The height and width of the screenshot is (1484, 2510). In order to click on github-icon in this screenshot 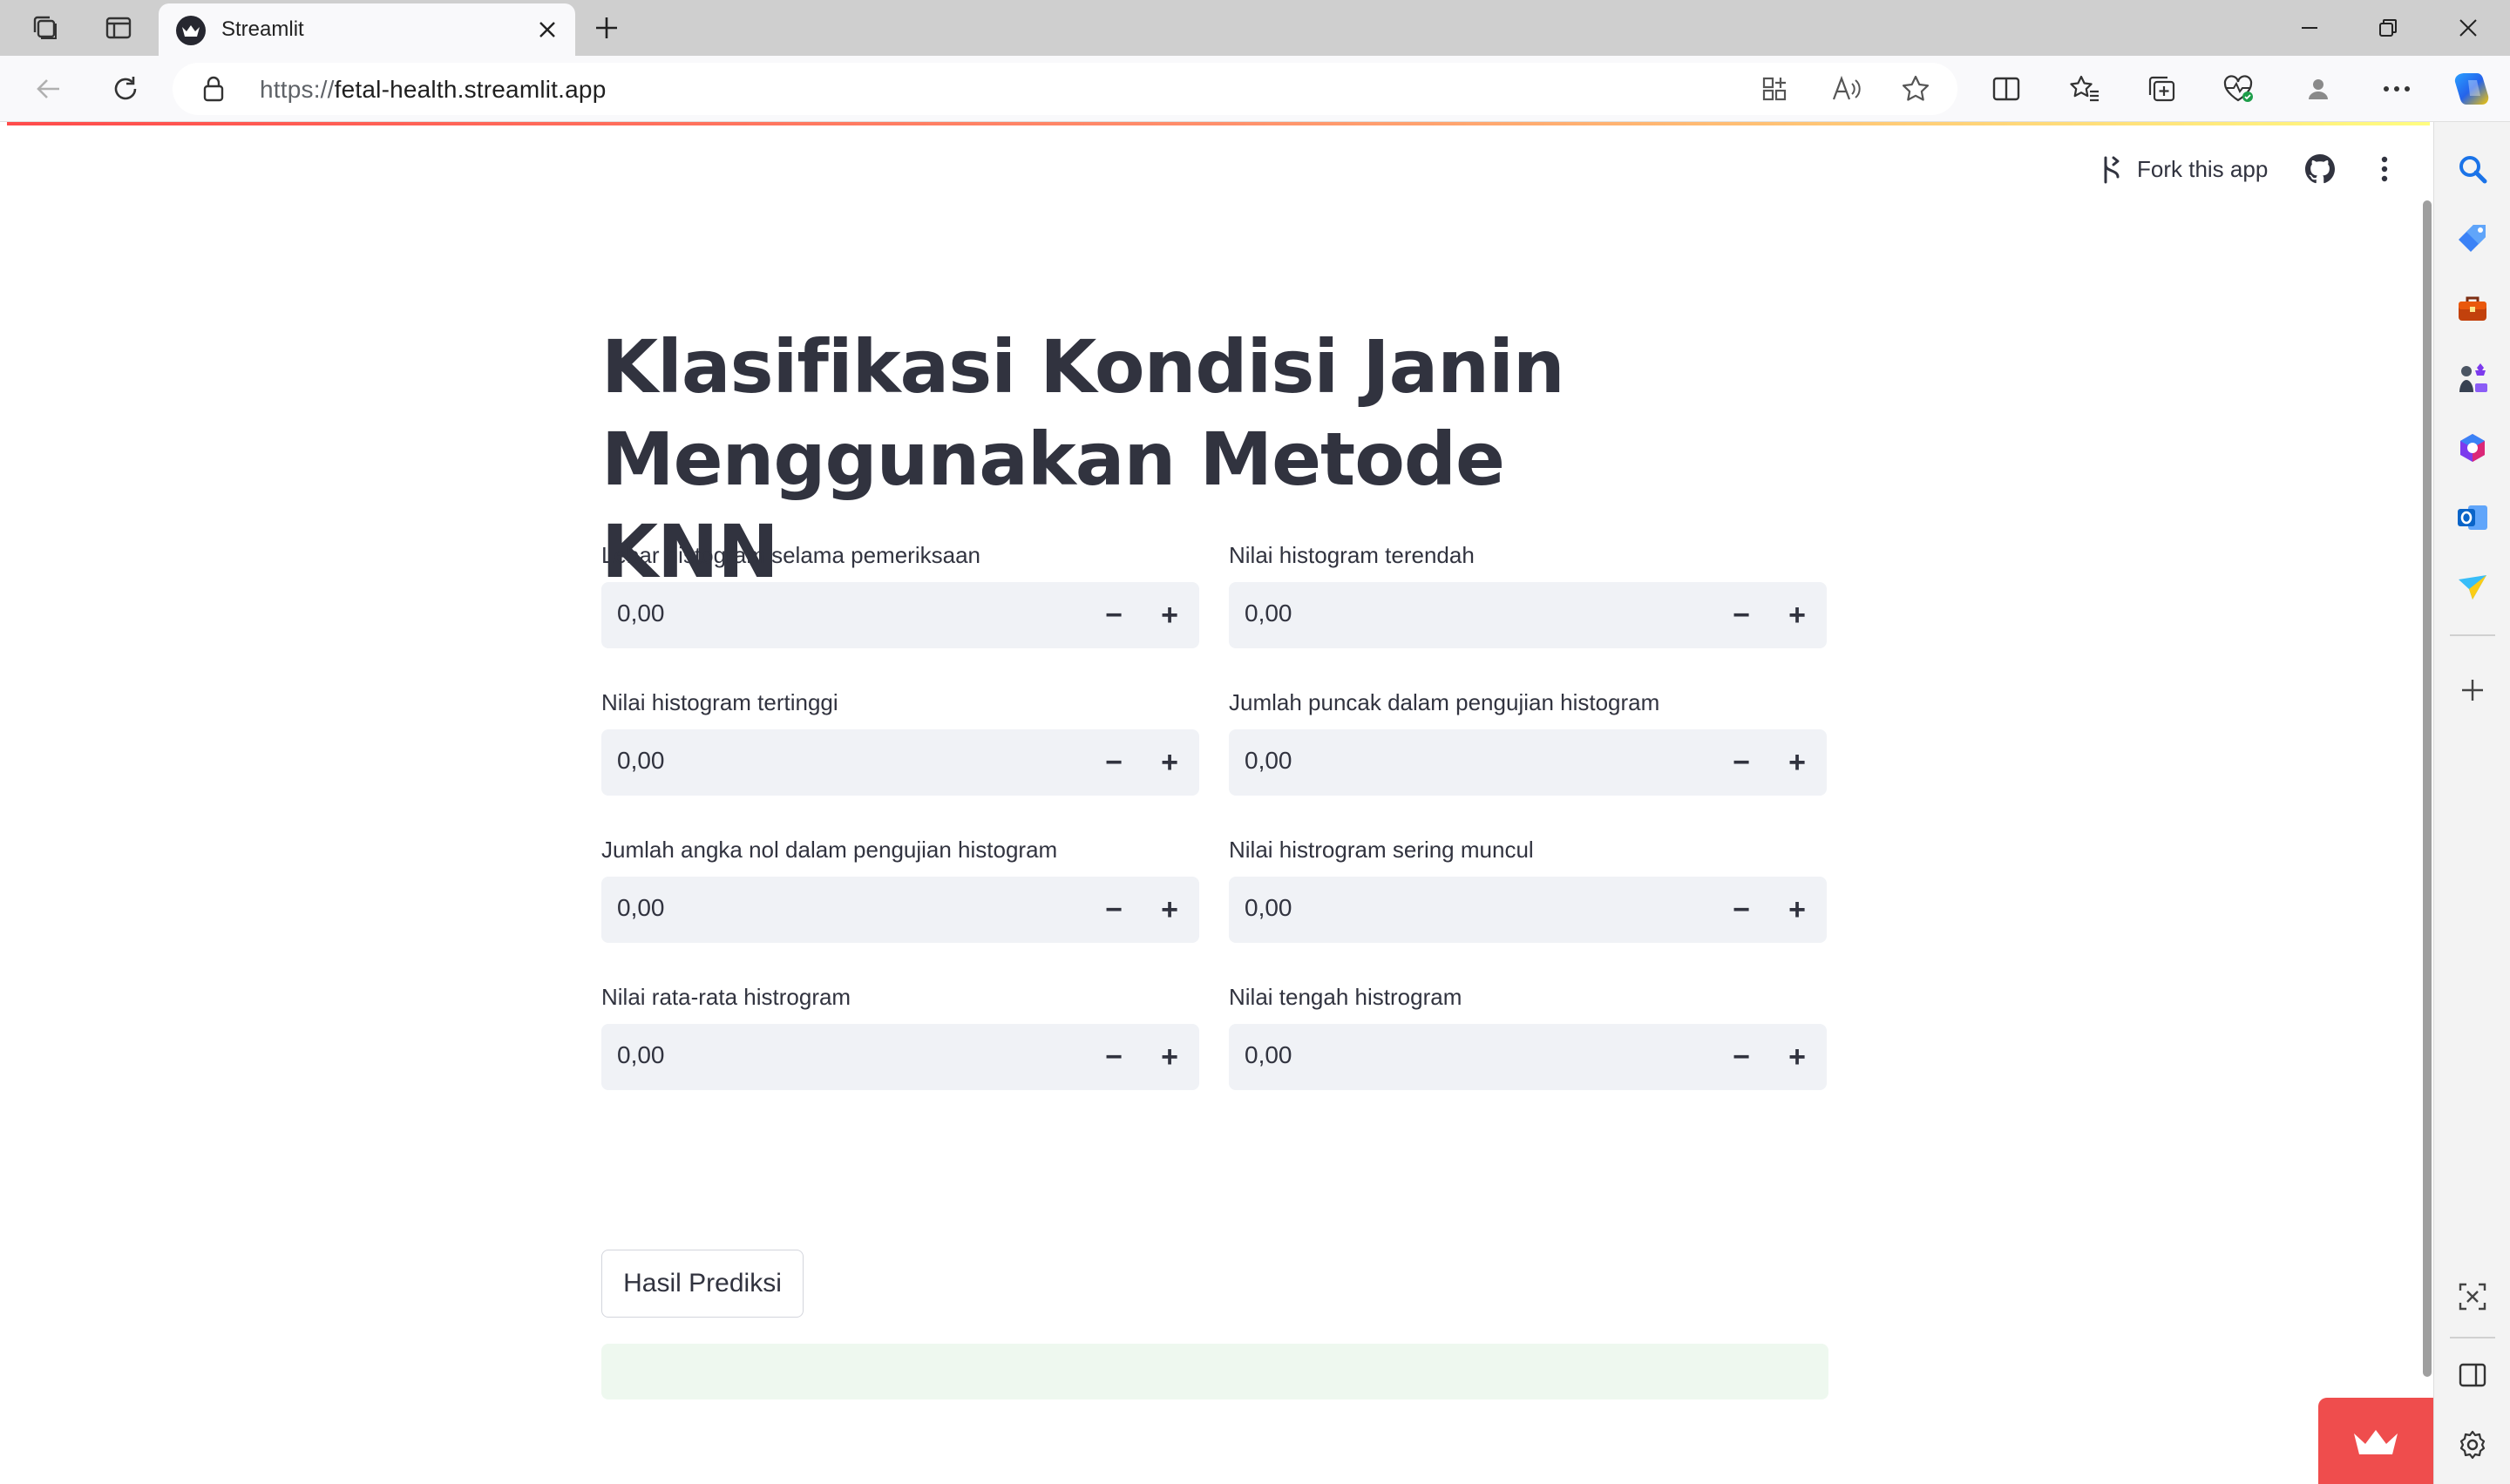, I will do `click(2320, 169)`.